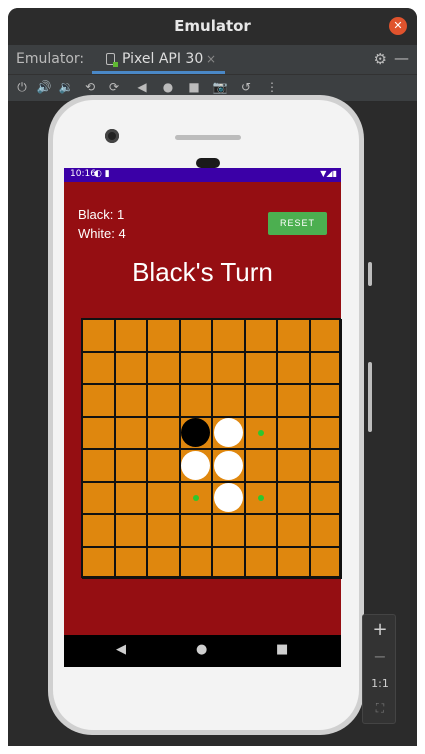 Image resolution: width=425 pixels, height=754 pixels. What do you see at coordinates (194, 87) in the screenshot?
I see `overview-icon: ■` at bounding box center [194, 87].